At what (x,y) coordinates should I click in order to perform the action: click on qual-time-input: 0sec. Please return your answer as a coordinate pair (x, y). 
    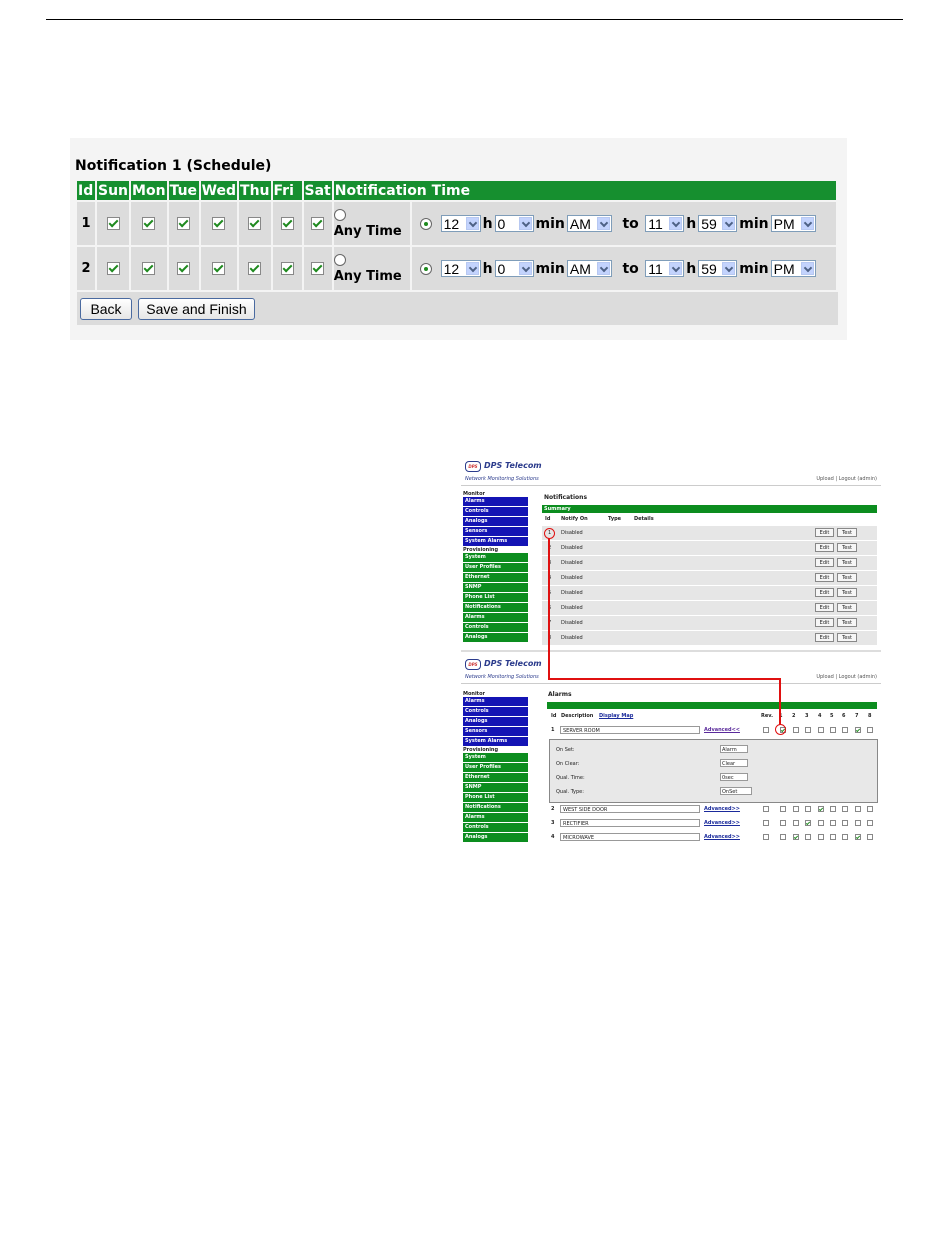
    Looking at the image, I should click on (734, 777).